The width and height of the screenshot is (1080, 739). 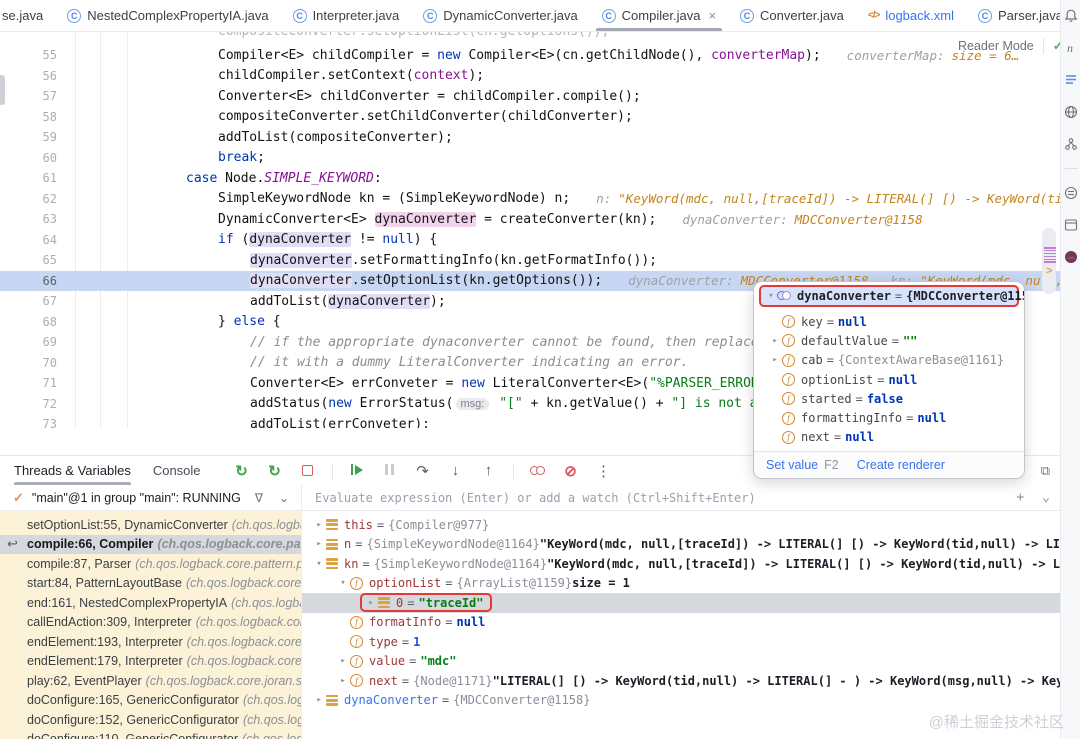 I want to click on line-number: 64, so click(x=31, y=240).